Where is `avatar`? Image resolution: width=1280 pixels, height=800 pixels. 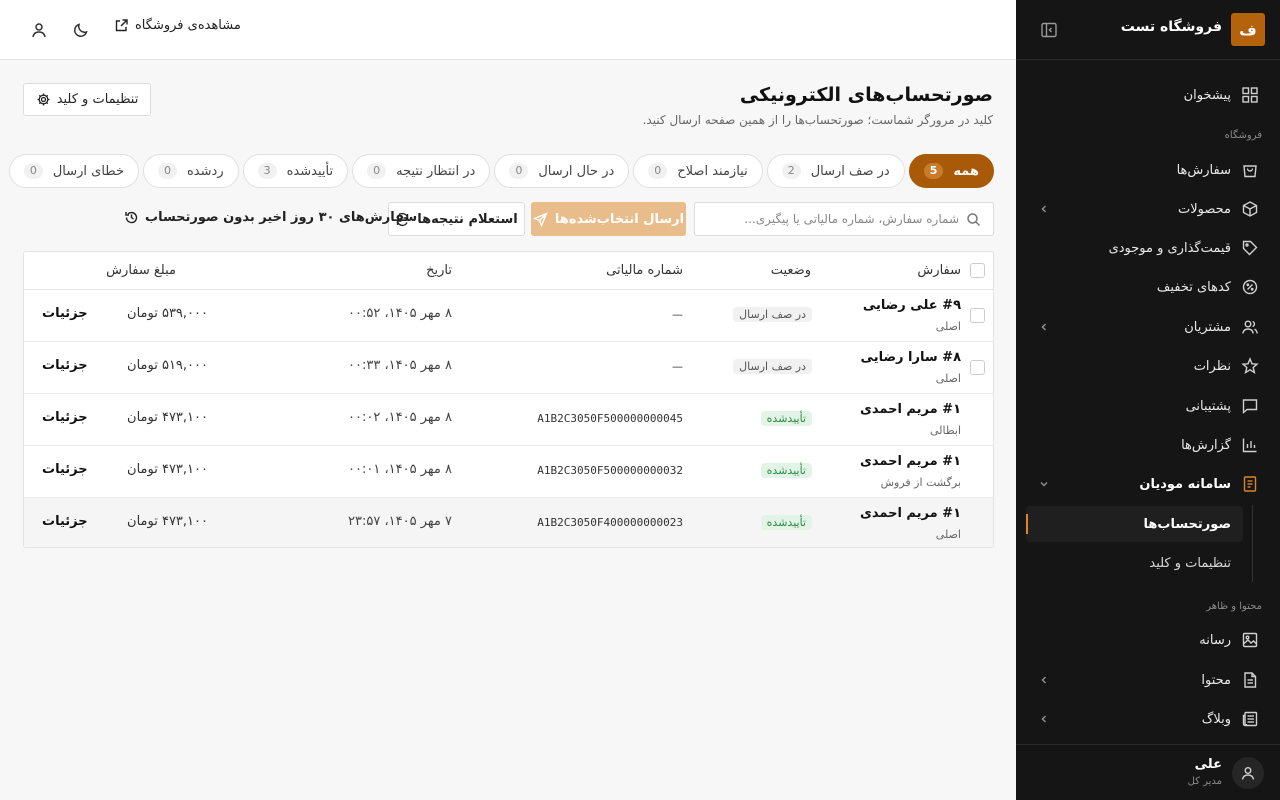 avatar is located at coordinates (1248, 773).